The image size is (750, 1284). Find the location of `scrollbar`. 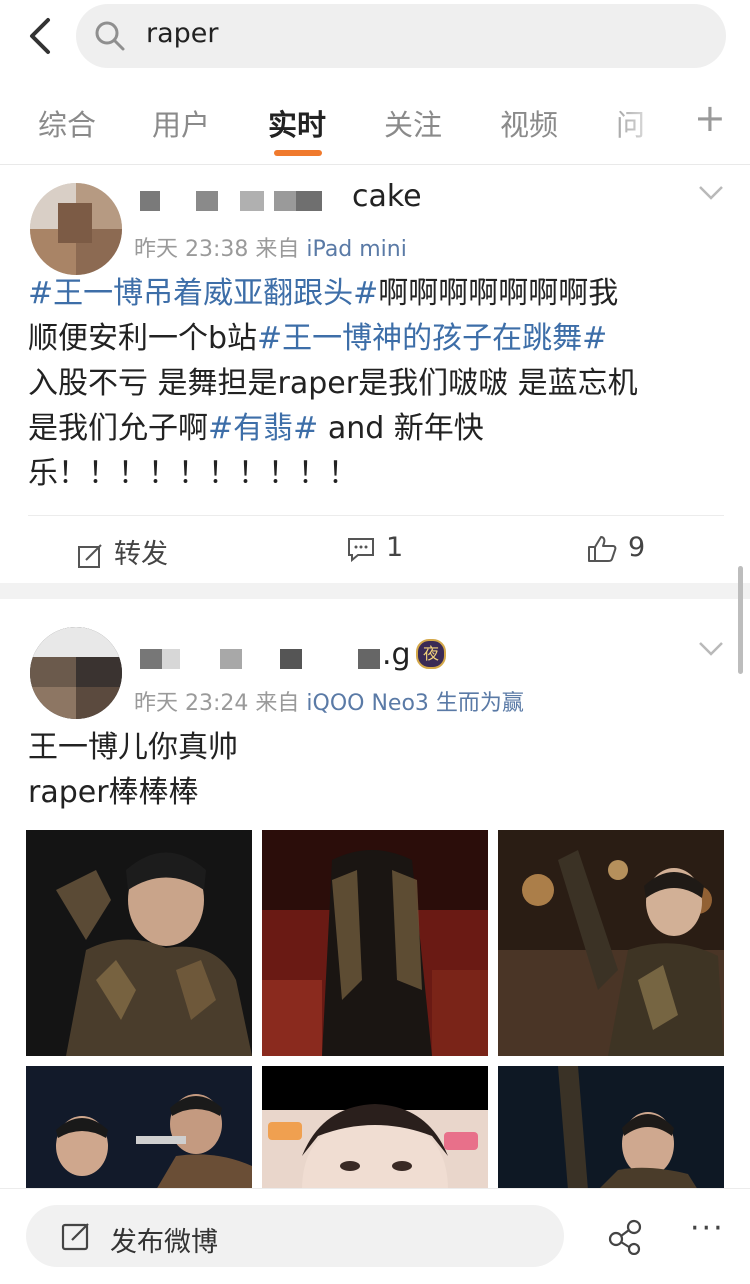

scrollbar is located at coordinates (740, 620).